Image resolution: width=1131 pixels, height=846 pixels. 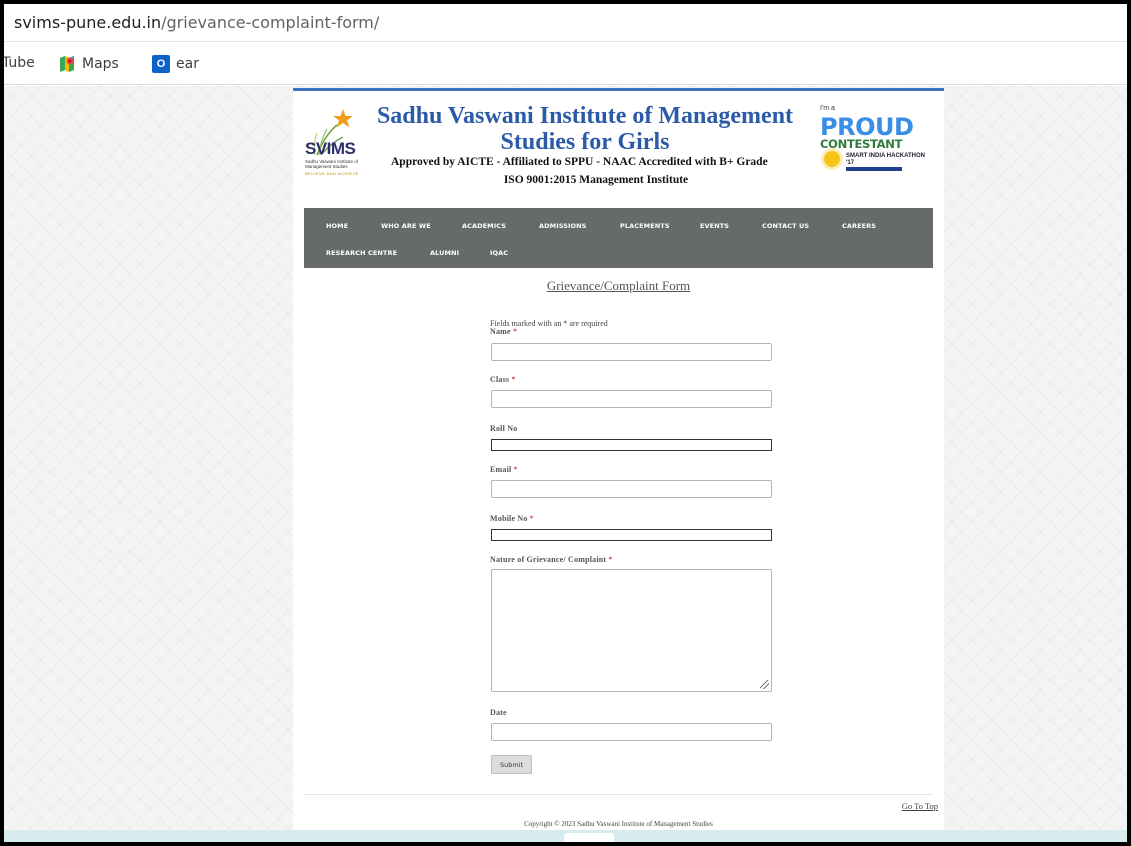 I want to click on badge-contestant: CONTESTANT, so click(x=861, y=144).